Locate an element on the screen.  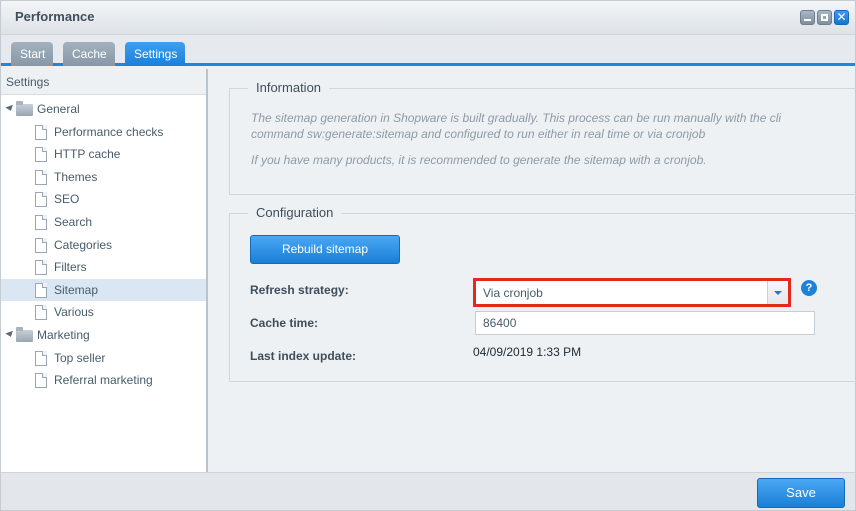
tree-item-filters: Filters is located at coordinates (103, 267).